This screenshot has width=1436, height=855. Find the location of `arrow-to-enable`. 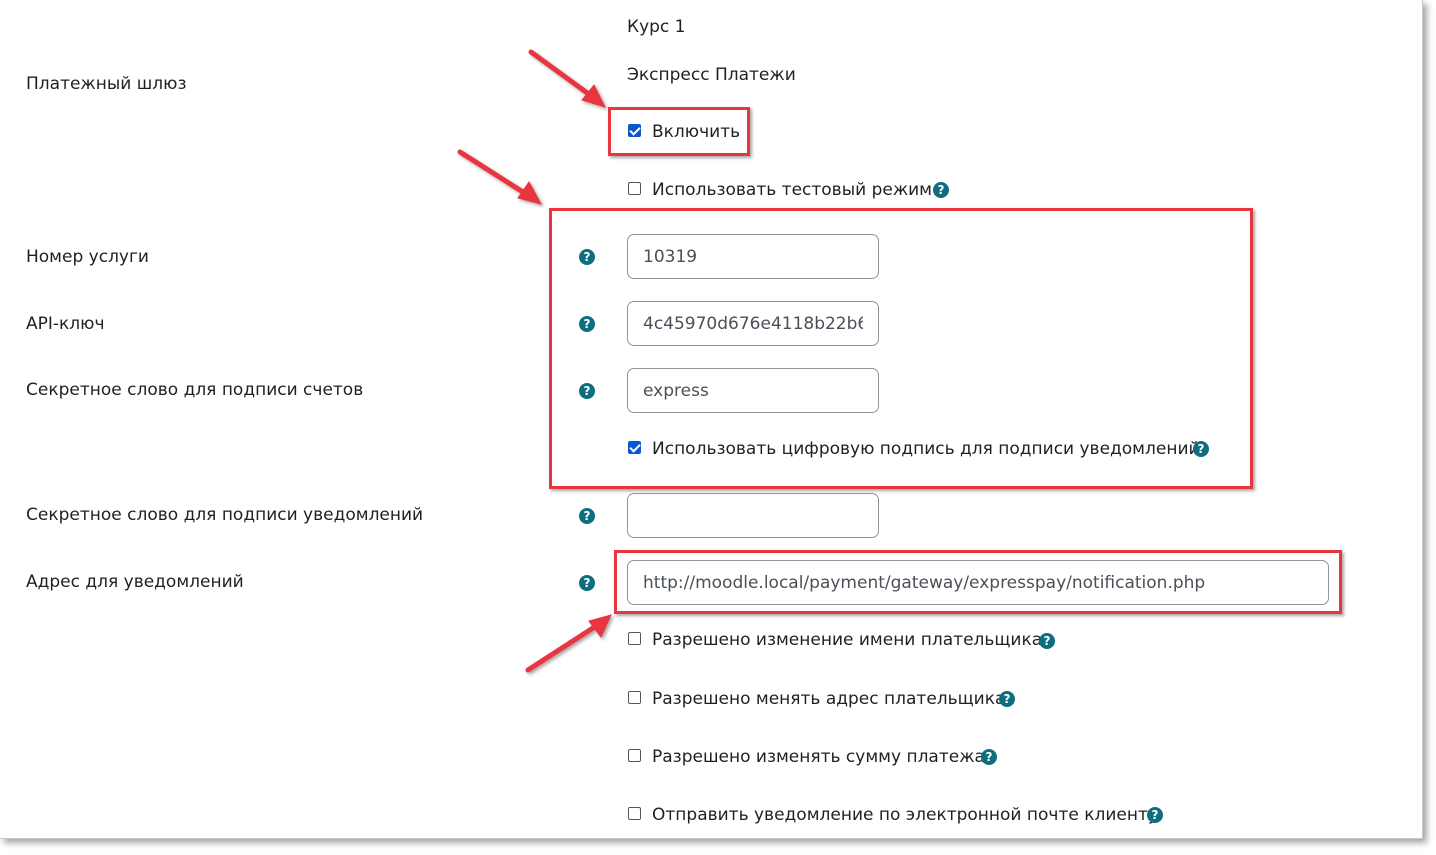

arrow-to-enable is located at coordinates (567, 78).